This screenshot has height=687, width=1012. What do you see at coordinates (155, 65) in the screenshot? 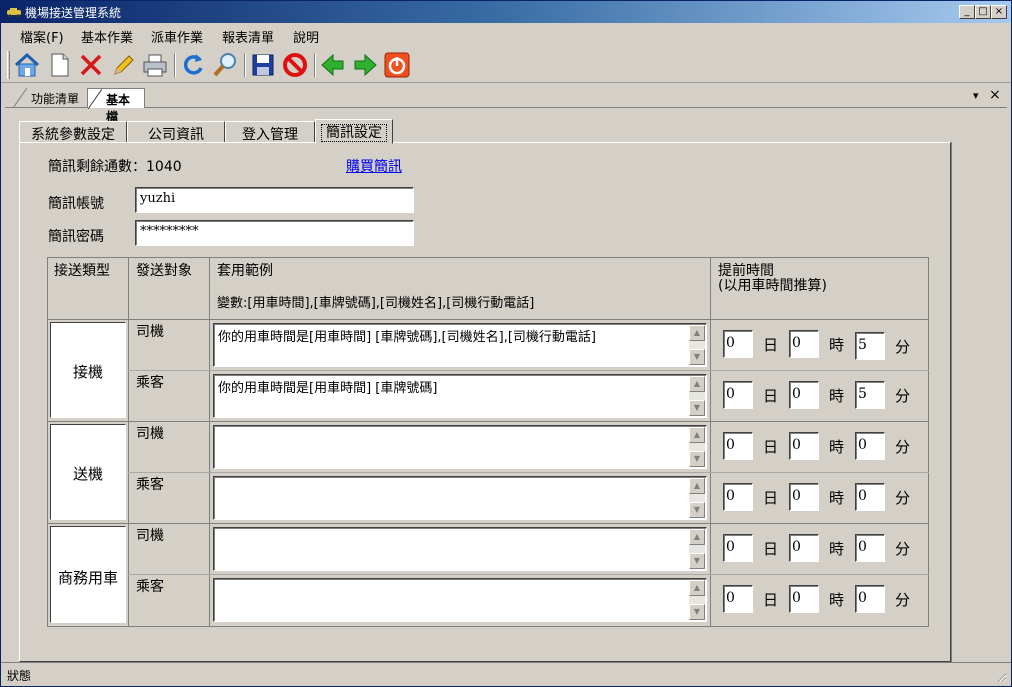
I see `print-icon` at bounding box center [155, 65].